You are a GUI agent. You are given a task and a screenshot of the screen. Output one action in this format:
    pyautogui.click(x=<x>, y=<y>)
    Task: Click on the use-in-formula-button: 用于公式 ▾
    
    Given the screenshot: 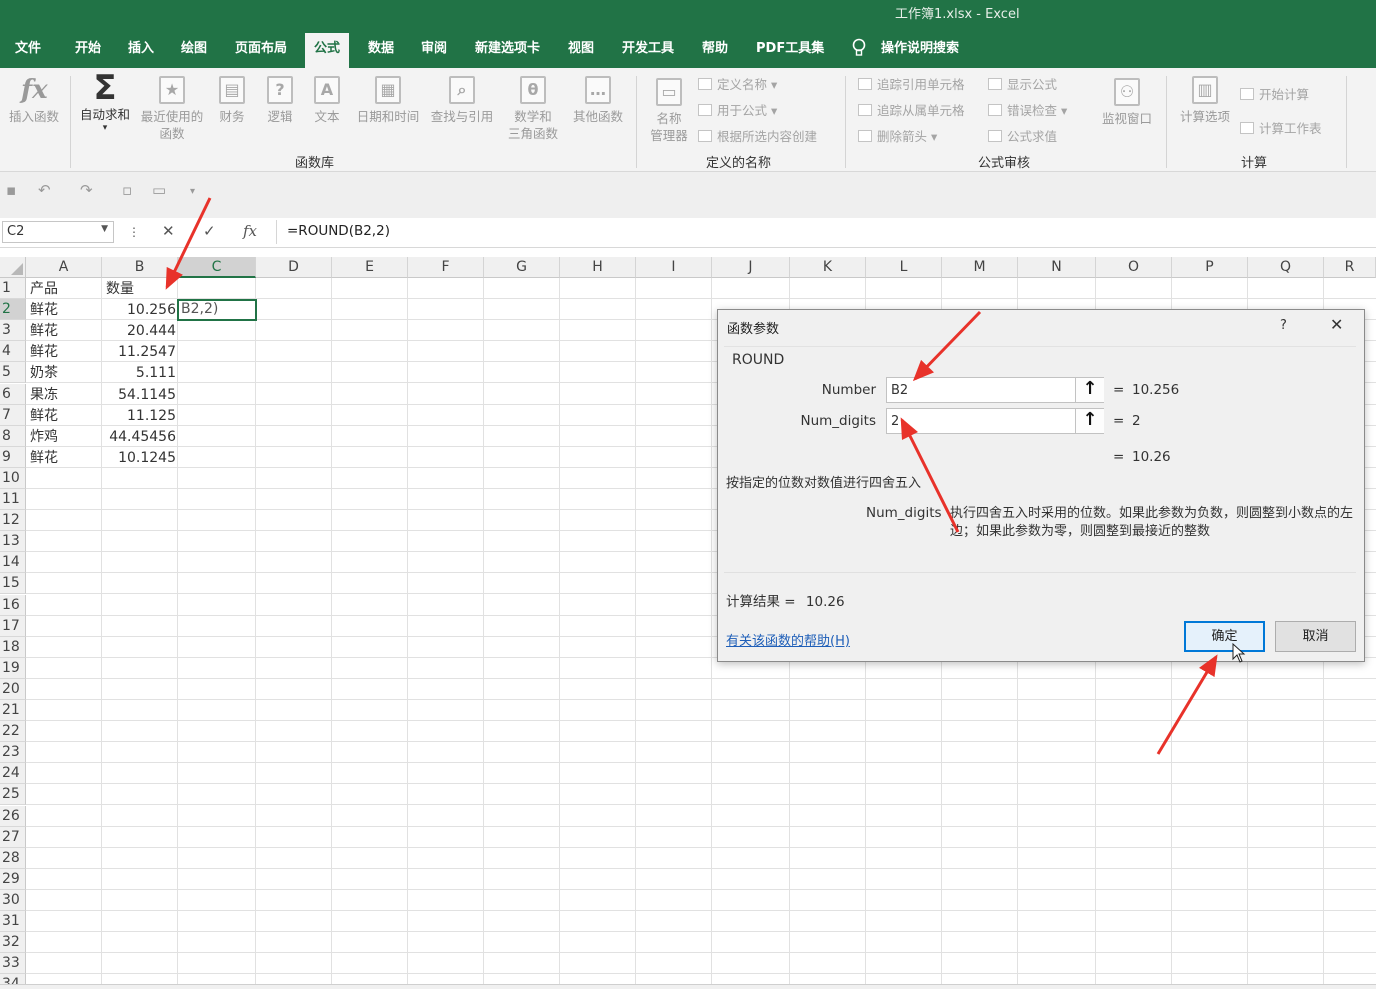 What is the action you would take?
    pyautogui.click(x=737, y=109)
    